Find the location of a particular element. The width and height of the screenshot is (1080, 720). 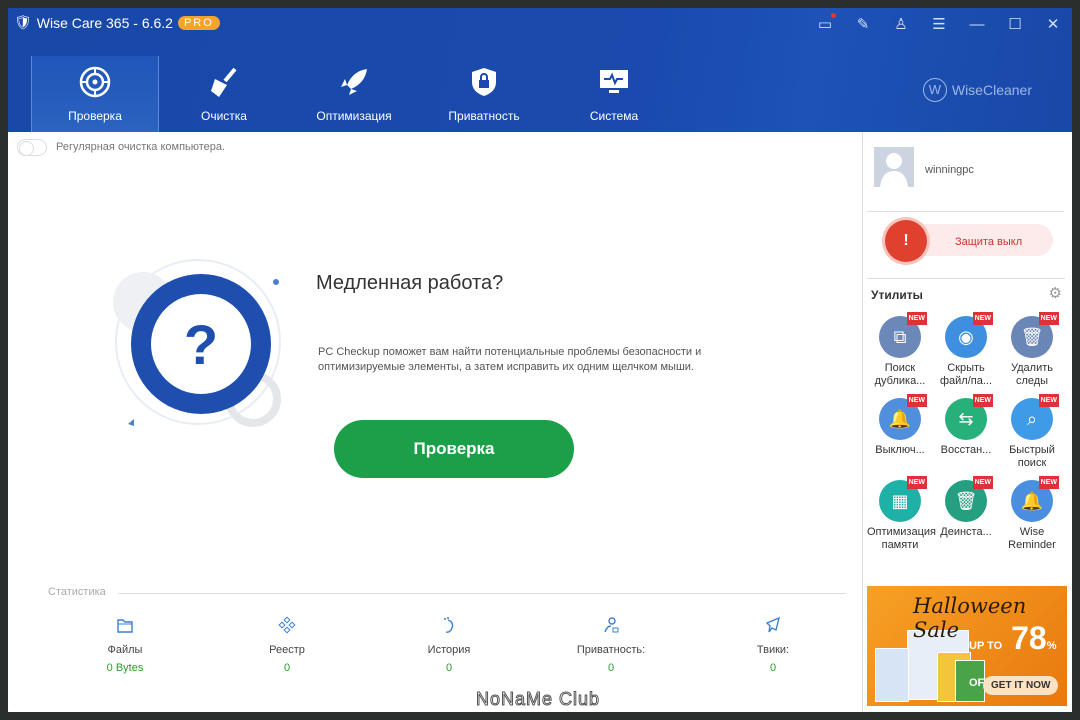

scan-button: Проверка is located at coordinates (454, 449).